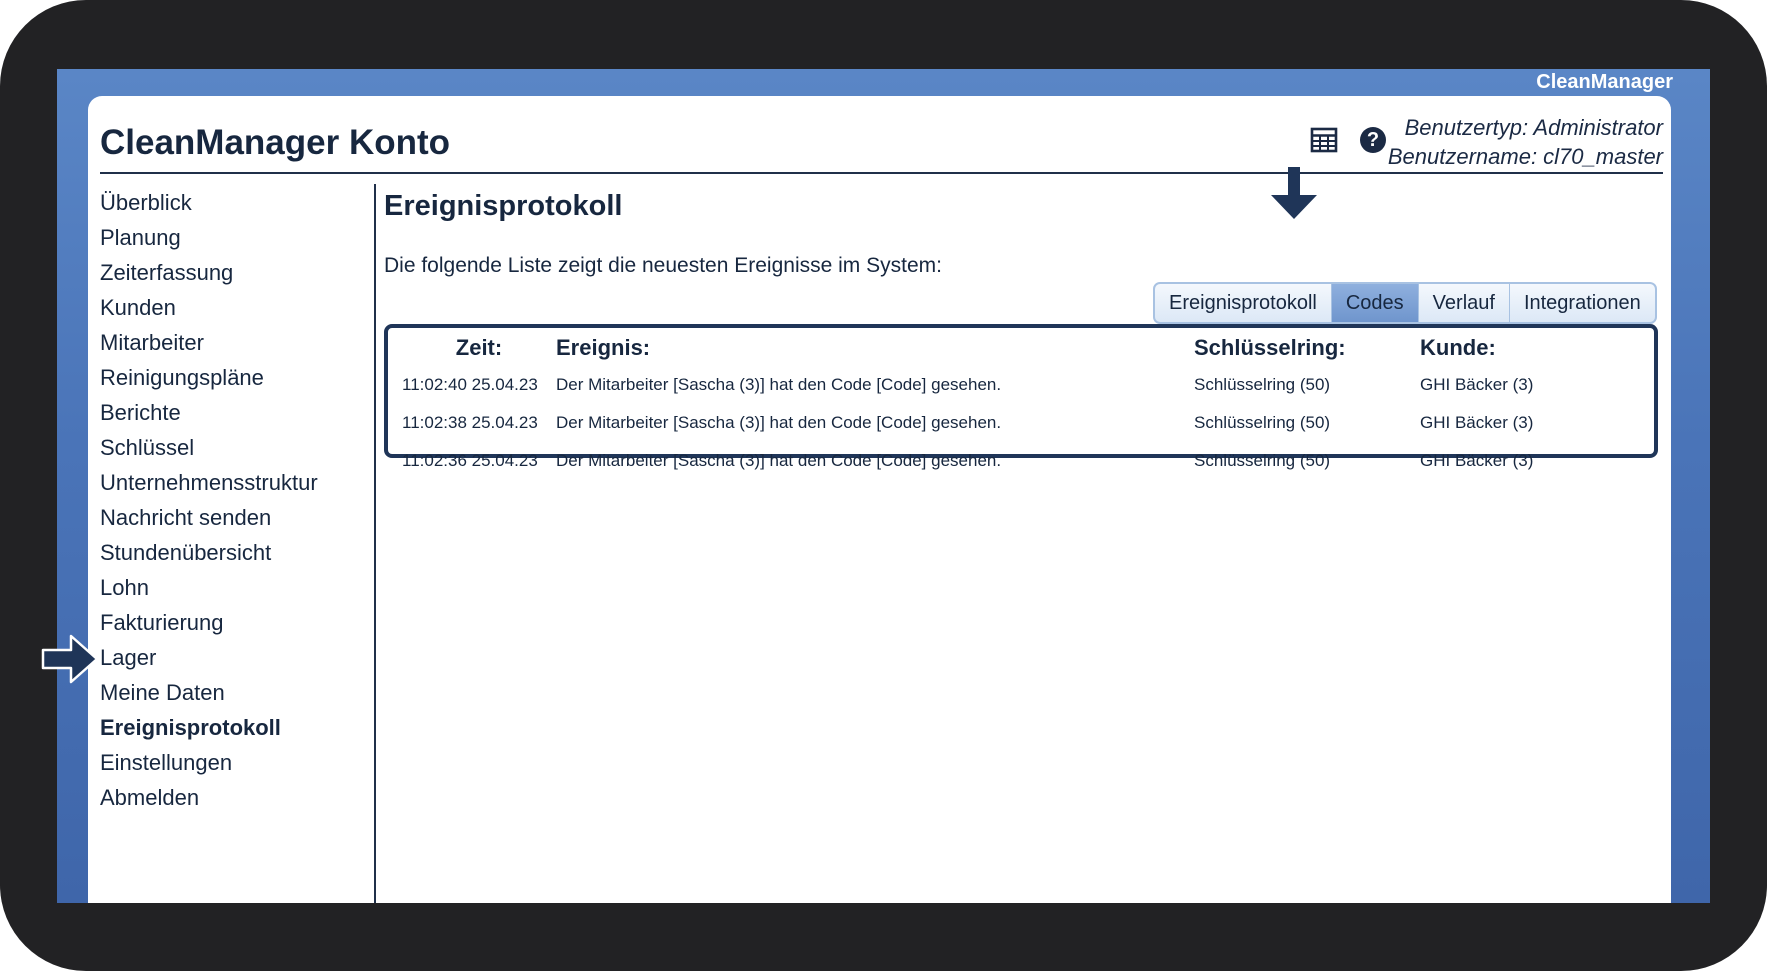 The image size is (1767, 971). Describe the element at coordinates (1294, 193) in the screenshot. I see `arrow-down-icon` at that location.